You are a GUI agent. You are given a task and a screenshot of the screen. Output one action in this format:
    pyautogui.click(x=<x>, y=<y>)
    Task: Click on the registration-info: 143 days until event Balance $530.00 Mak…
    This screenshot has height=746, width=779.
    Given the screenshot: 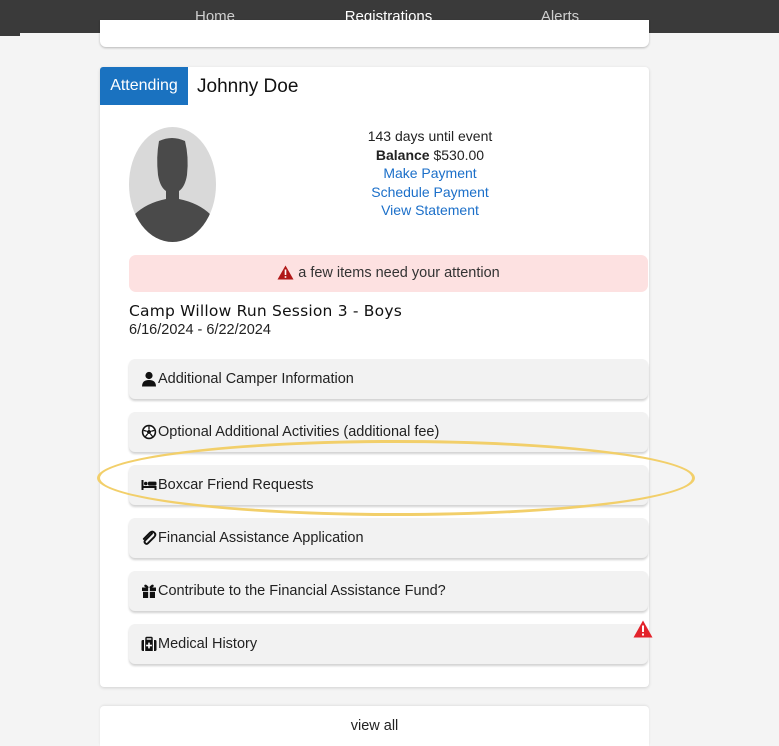 What is the action you would take?
    pyautogui.click(x=430, y=173)
    